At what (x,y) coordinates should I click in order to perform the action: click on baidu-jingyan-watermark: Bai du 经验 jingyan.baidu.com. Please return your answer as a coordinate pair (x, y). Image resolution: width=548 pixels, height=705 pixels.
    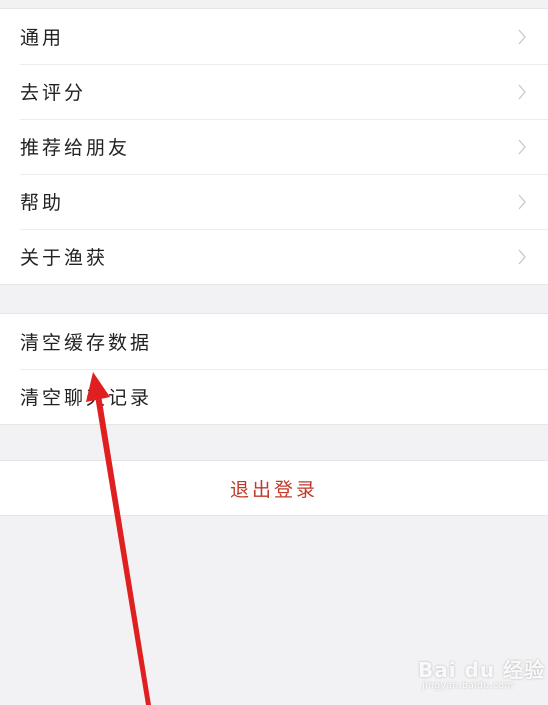
    Looking at the image, I should click on (482, 672).